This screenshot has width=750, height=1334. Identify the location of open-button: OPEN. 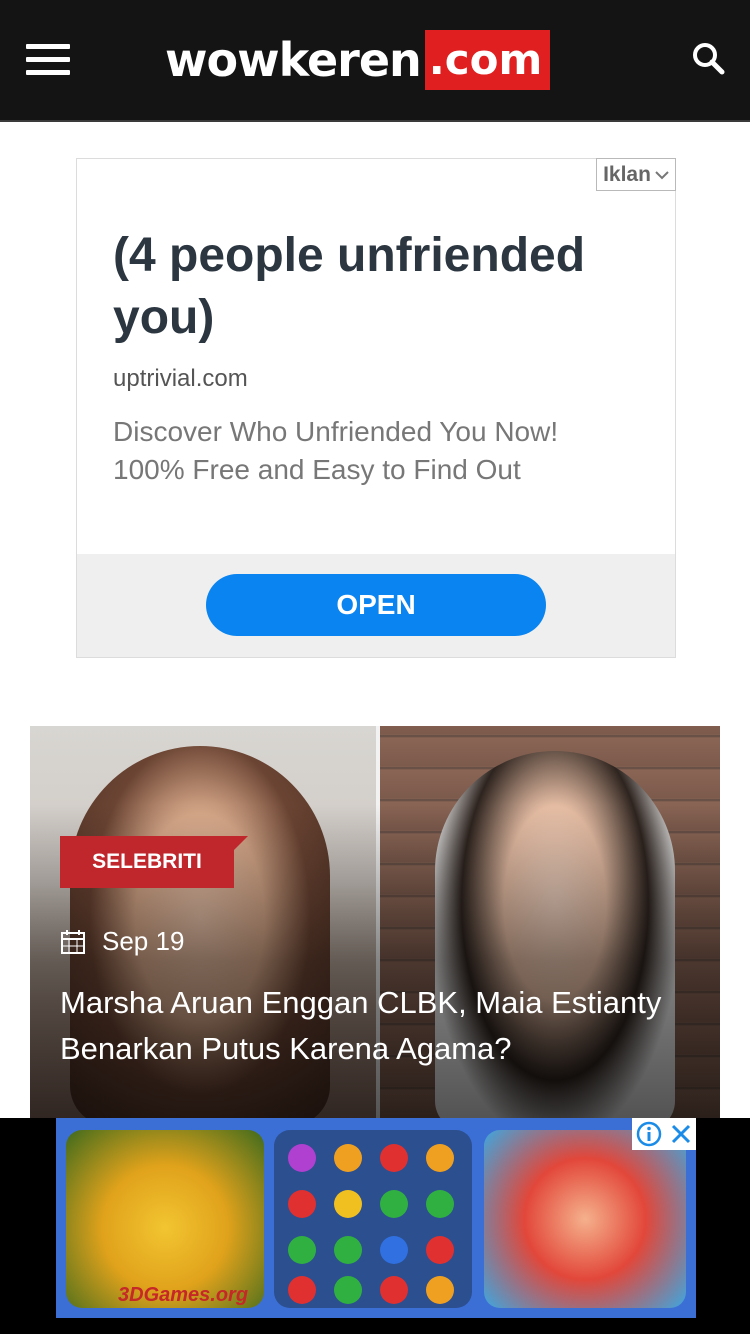
(376, 605).